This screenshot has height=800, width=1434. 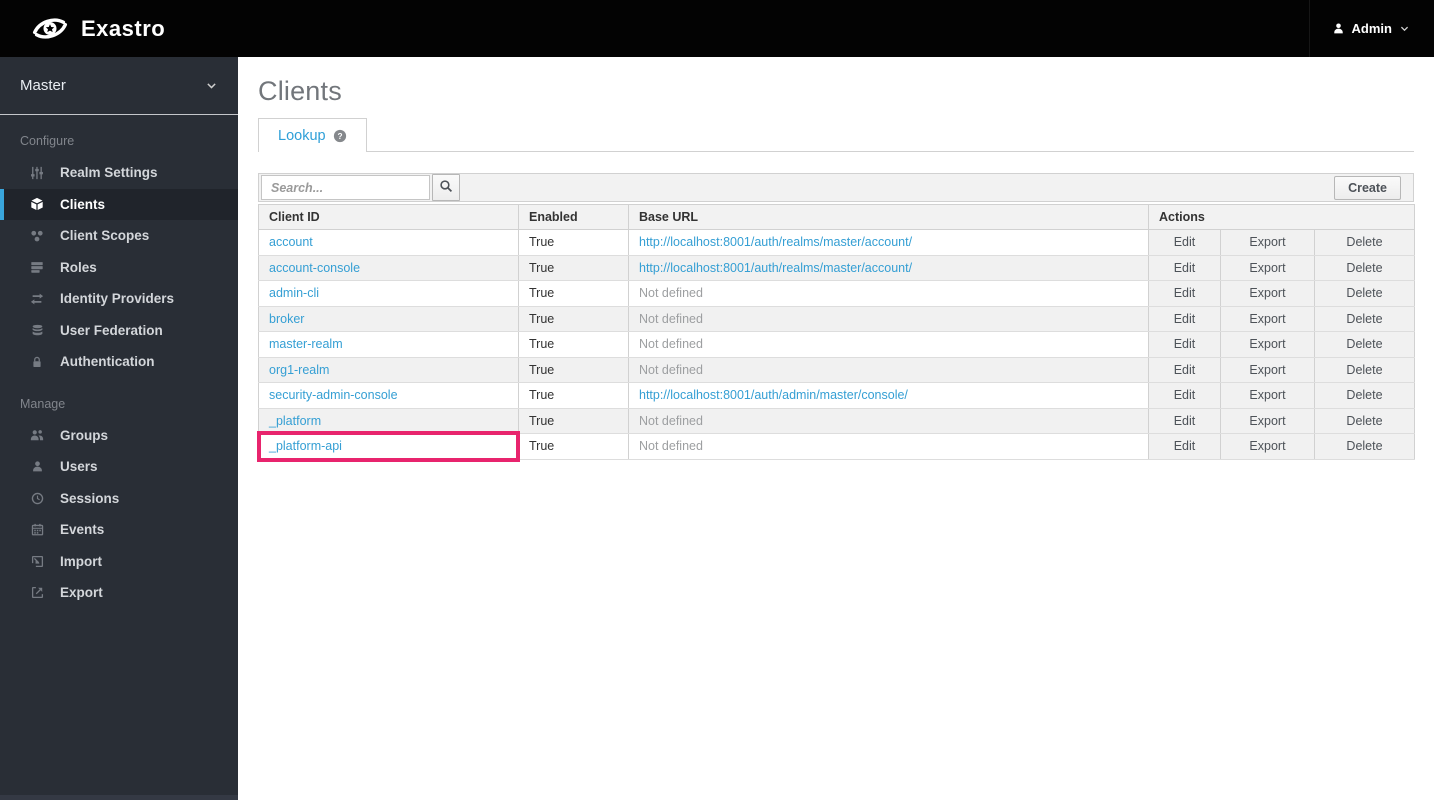 I want to click on client-id-link: broker, so click(x=286, y=319).